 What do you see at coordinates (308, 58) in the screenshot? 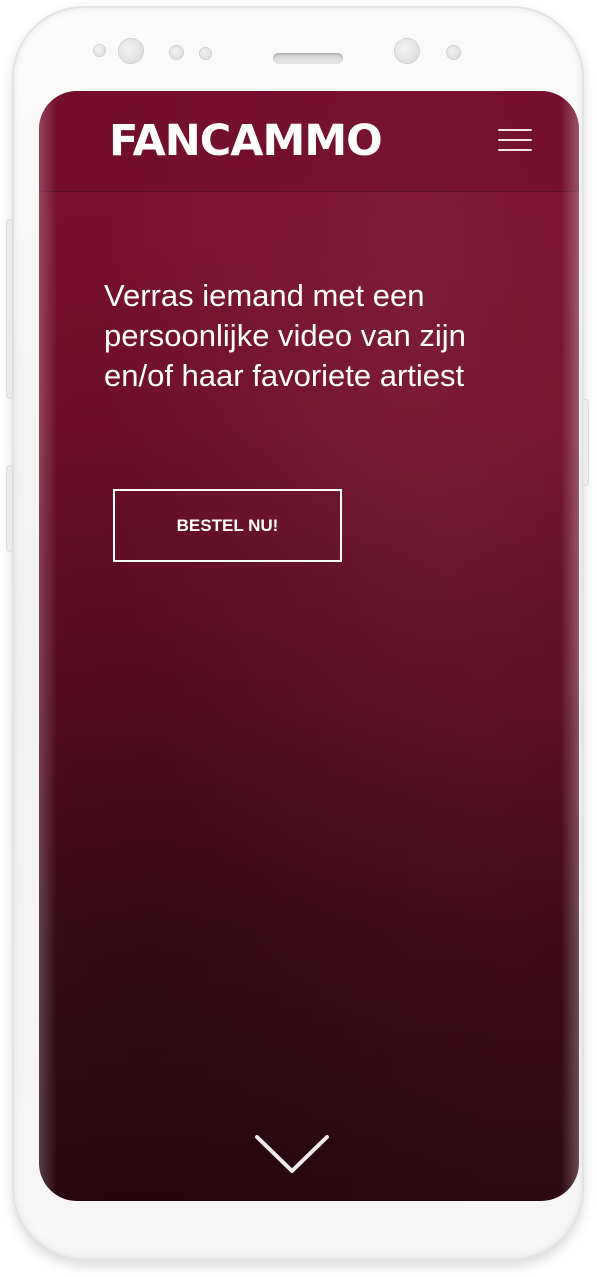
I see `earpiece-speaker` at bounding box center [308, 58].